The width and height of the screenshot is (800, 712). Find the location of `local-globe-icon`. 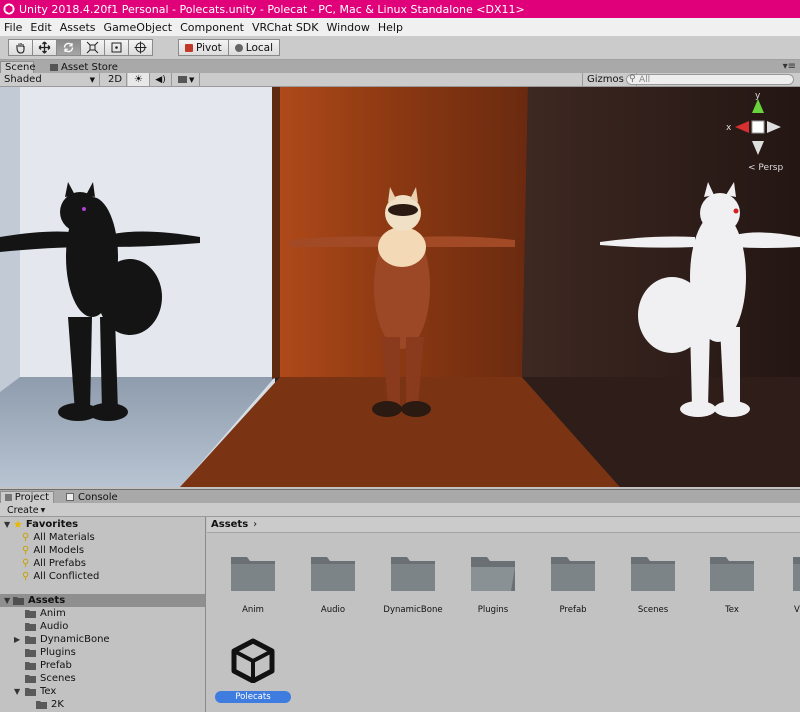

local-globe-icon is located at coordinates (238, 47).